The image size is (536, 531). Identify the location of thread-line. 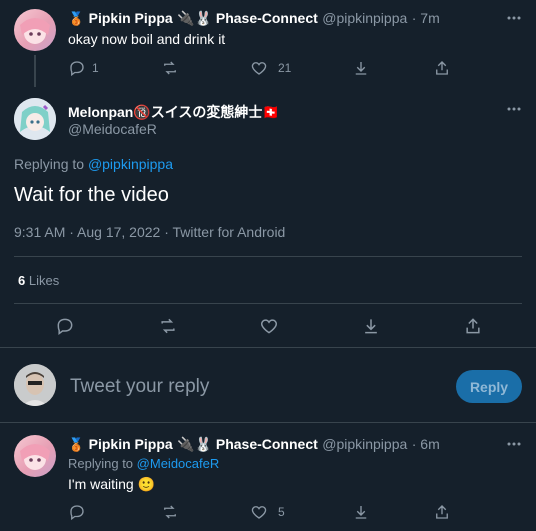
(35, 71).